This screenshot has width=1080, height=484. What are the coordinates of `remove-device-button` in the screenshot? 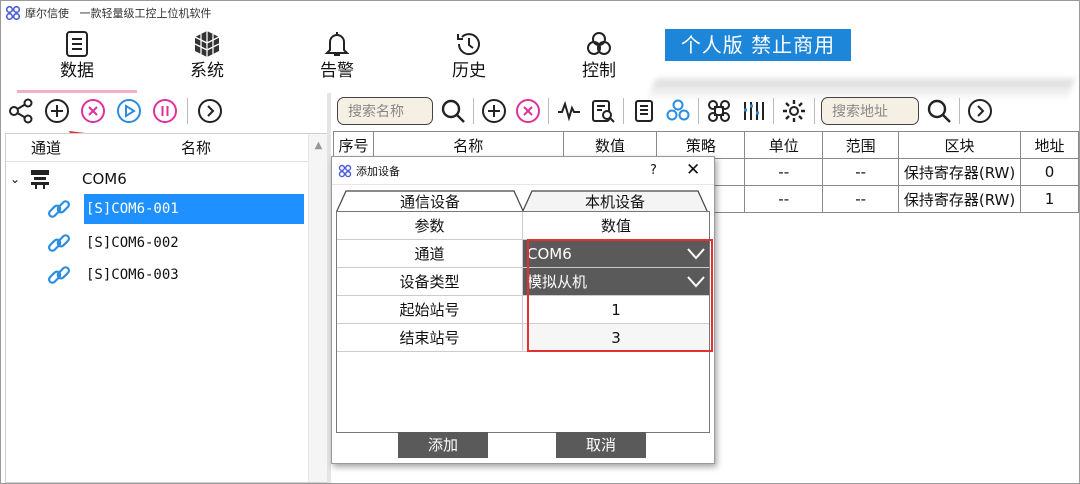 It's located at (93, 111).